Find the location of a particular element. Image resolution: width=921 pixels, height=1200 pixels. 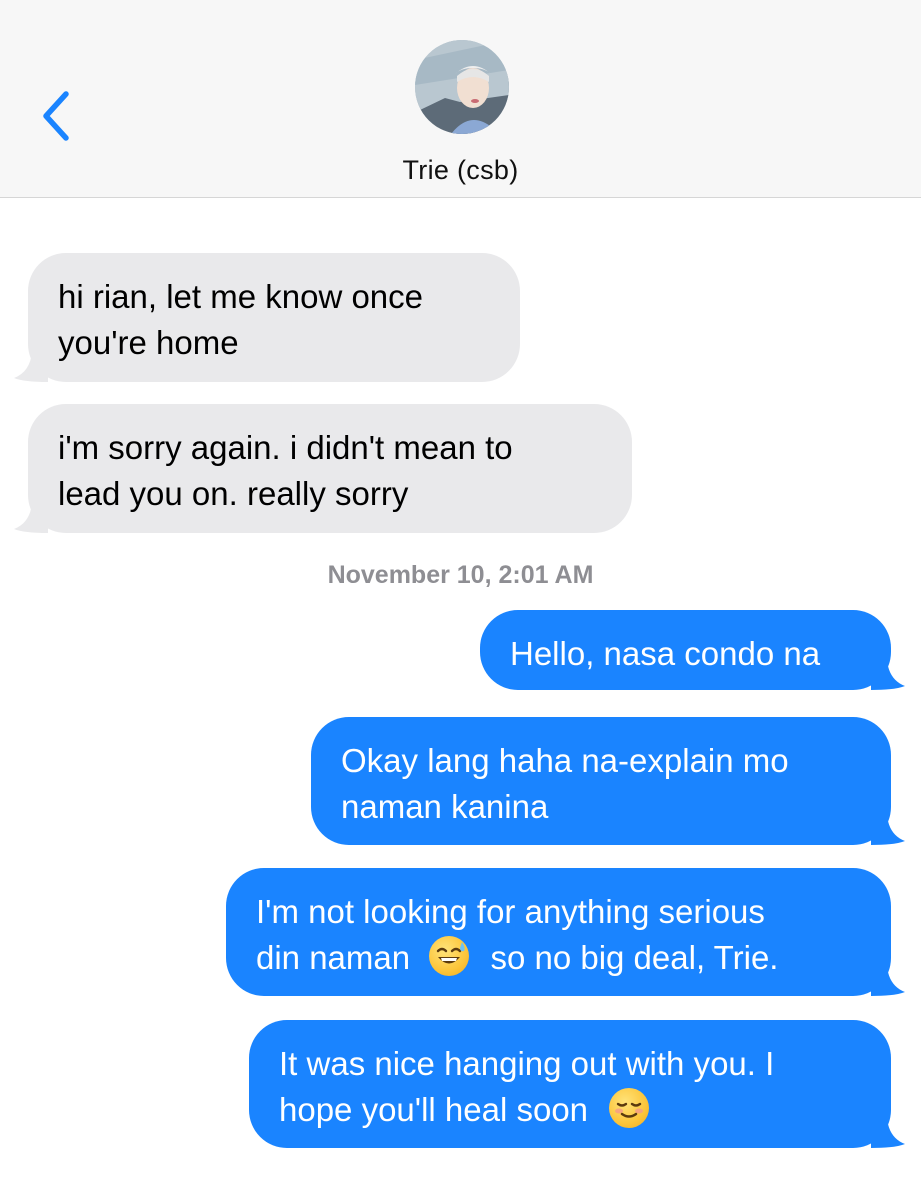

message-text-fragment: din naman is located at coordinates (333, 957).